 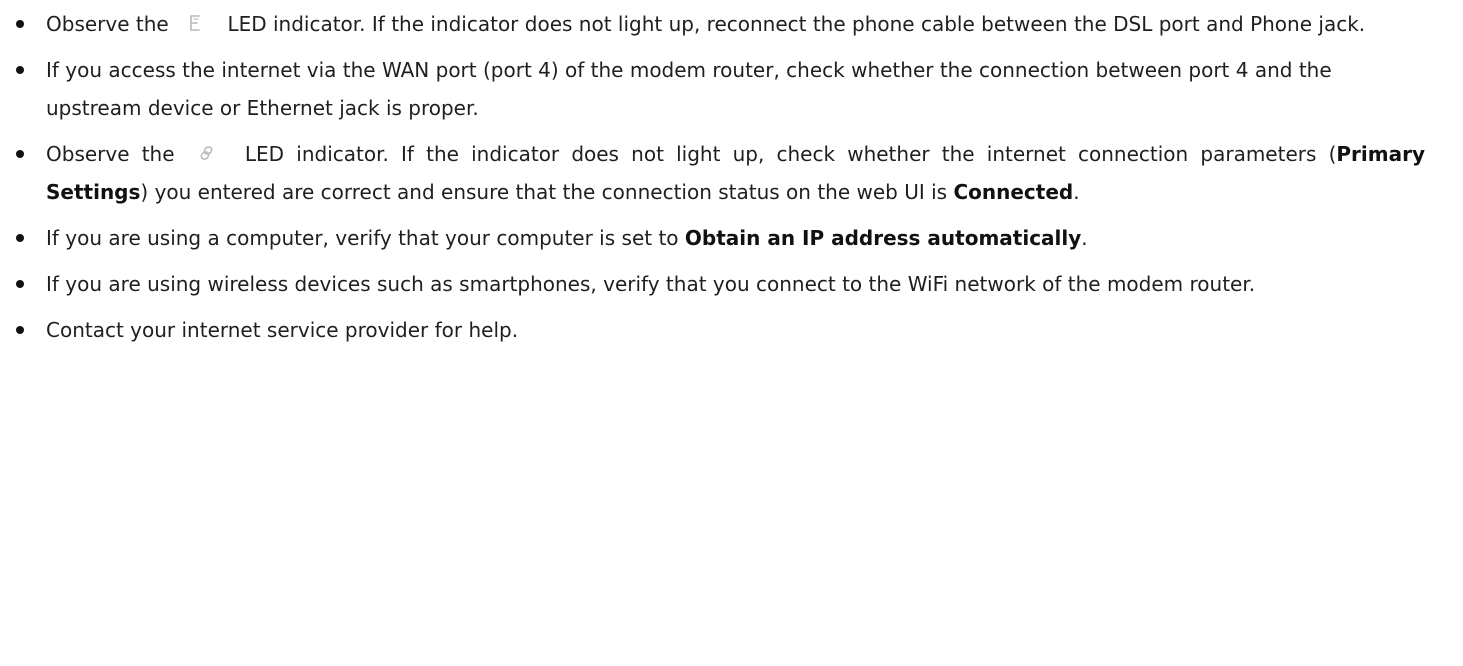 What do you see at coordinates (883, 238) in the screenshot?
I see `obtain-ip-label: Obtain an IP address automatically` at bounding box center [883, 238].